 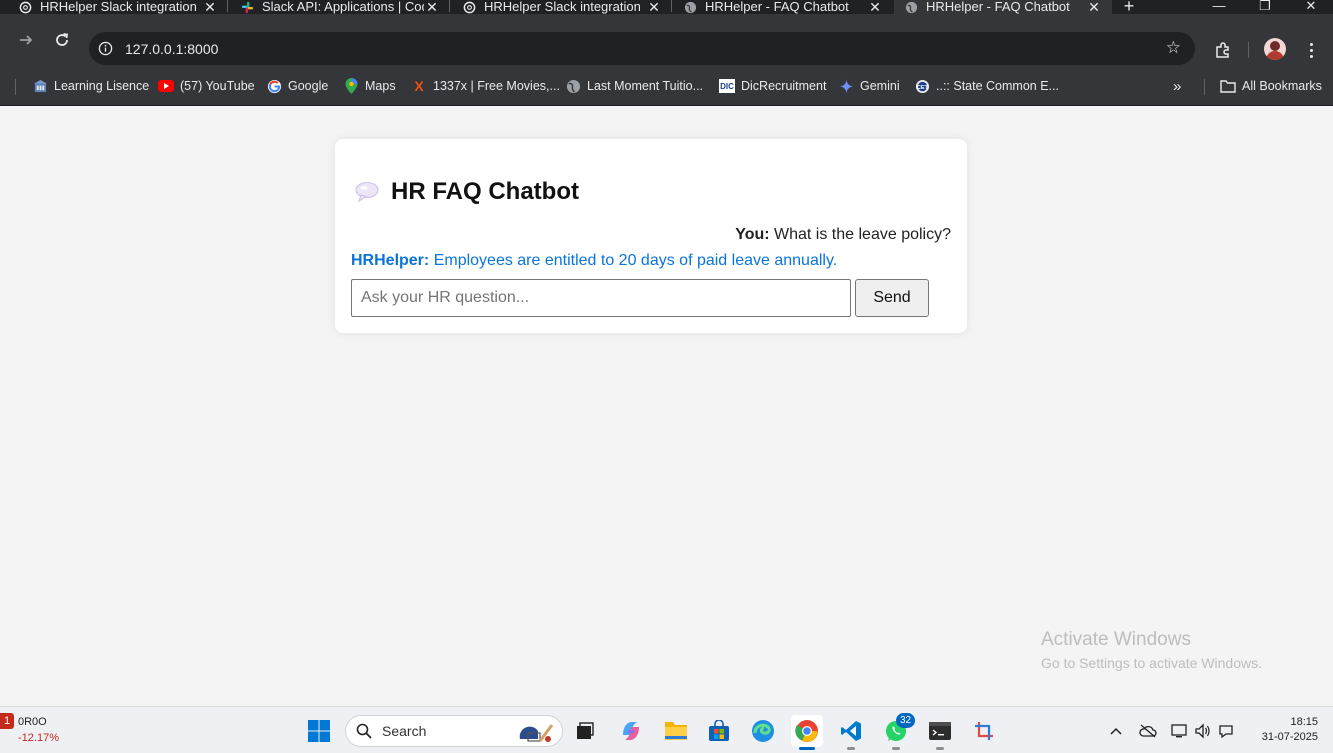 What do you see at coordinates (727, 86) in the screenshot?
I see `dic-icon: DIC` at bounding box center [727, 86].